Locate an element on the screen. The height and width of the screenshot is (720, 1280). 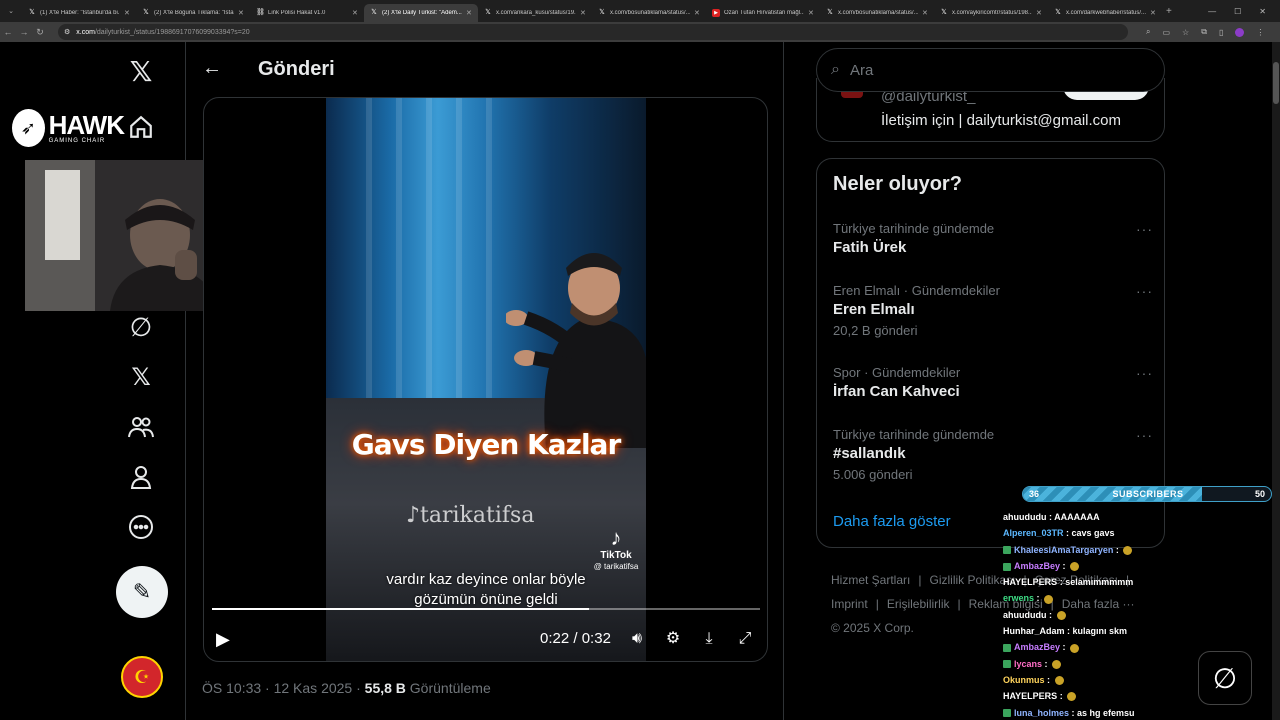
video-controls: ▶ 0:22 / 0:32 🔊︎ ⚙ ⤓ ⤢ is located at coordinates (485, 640).